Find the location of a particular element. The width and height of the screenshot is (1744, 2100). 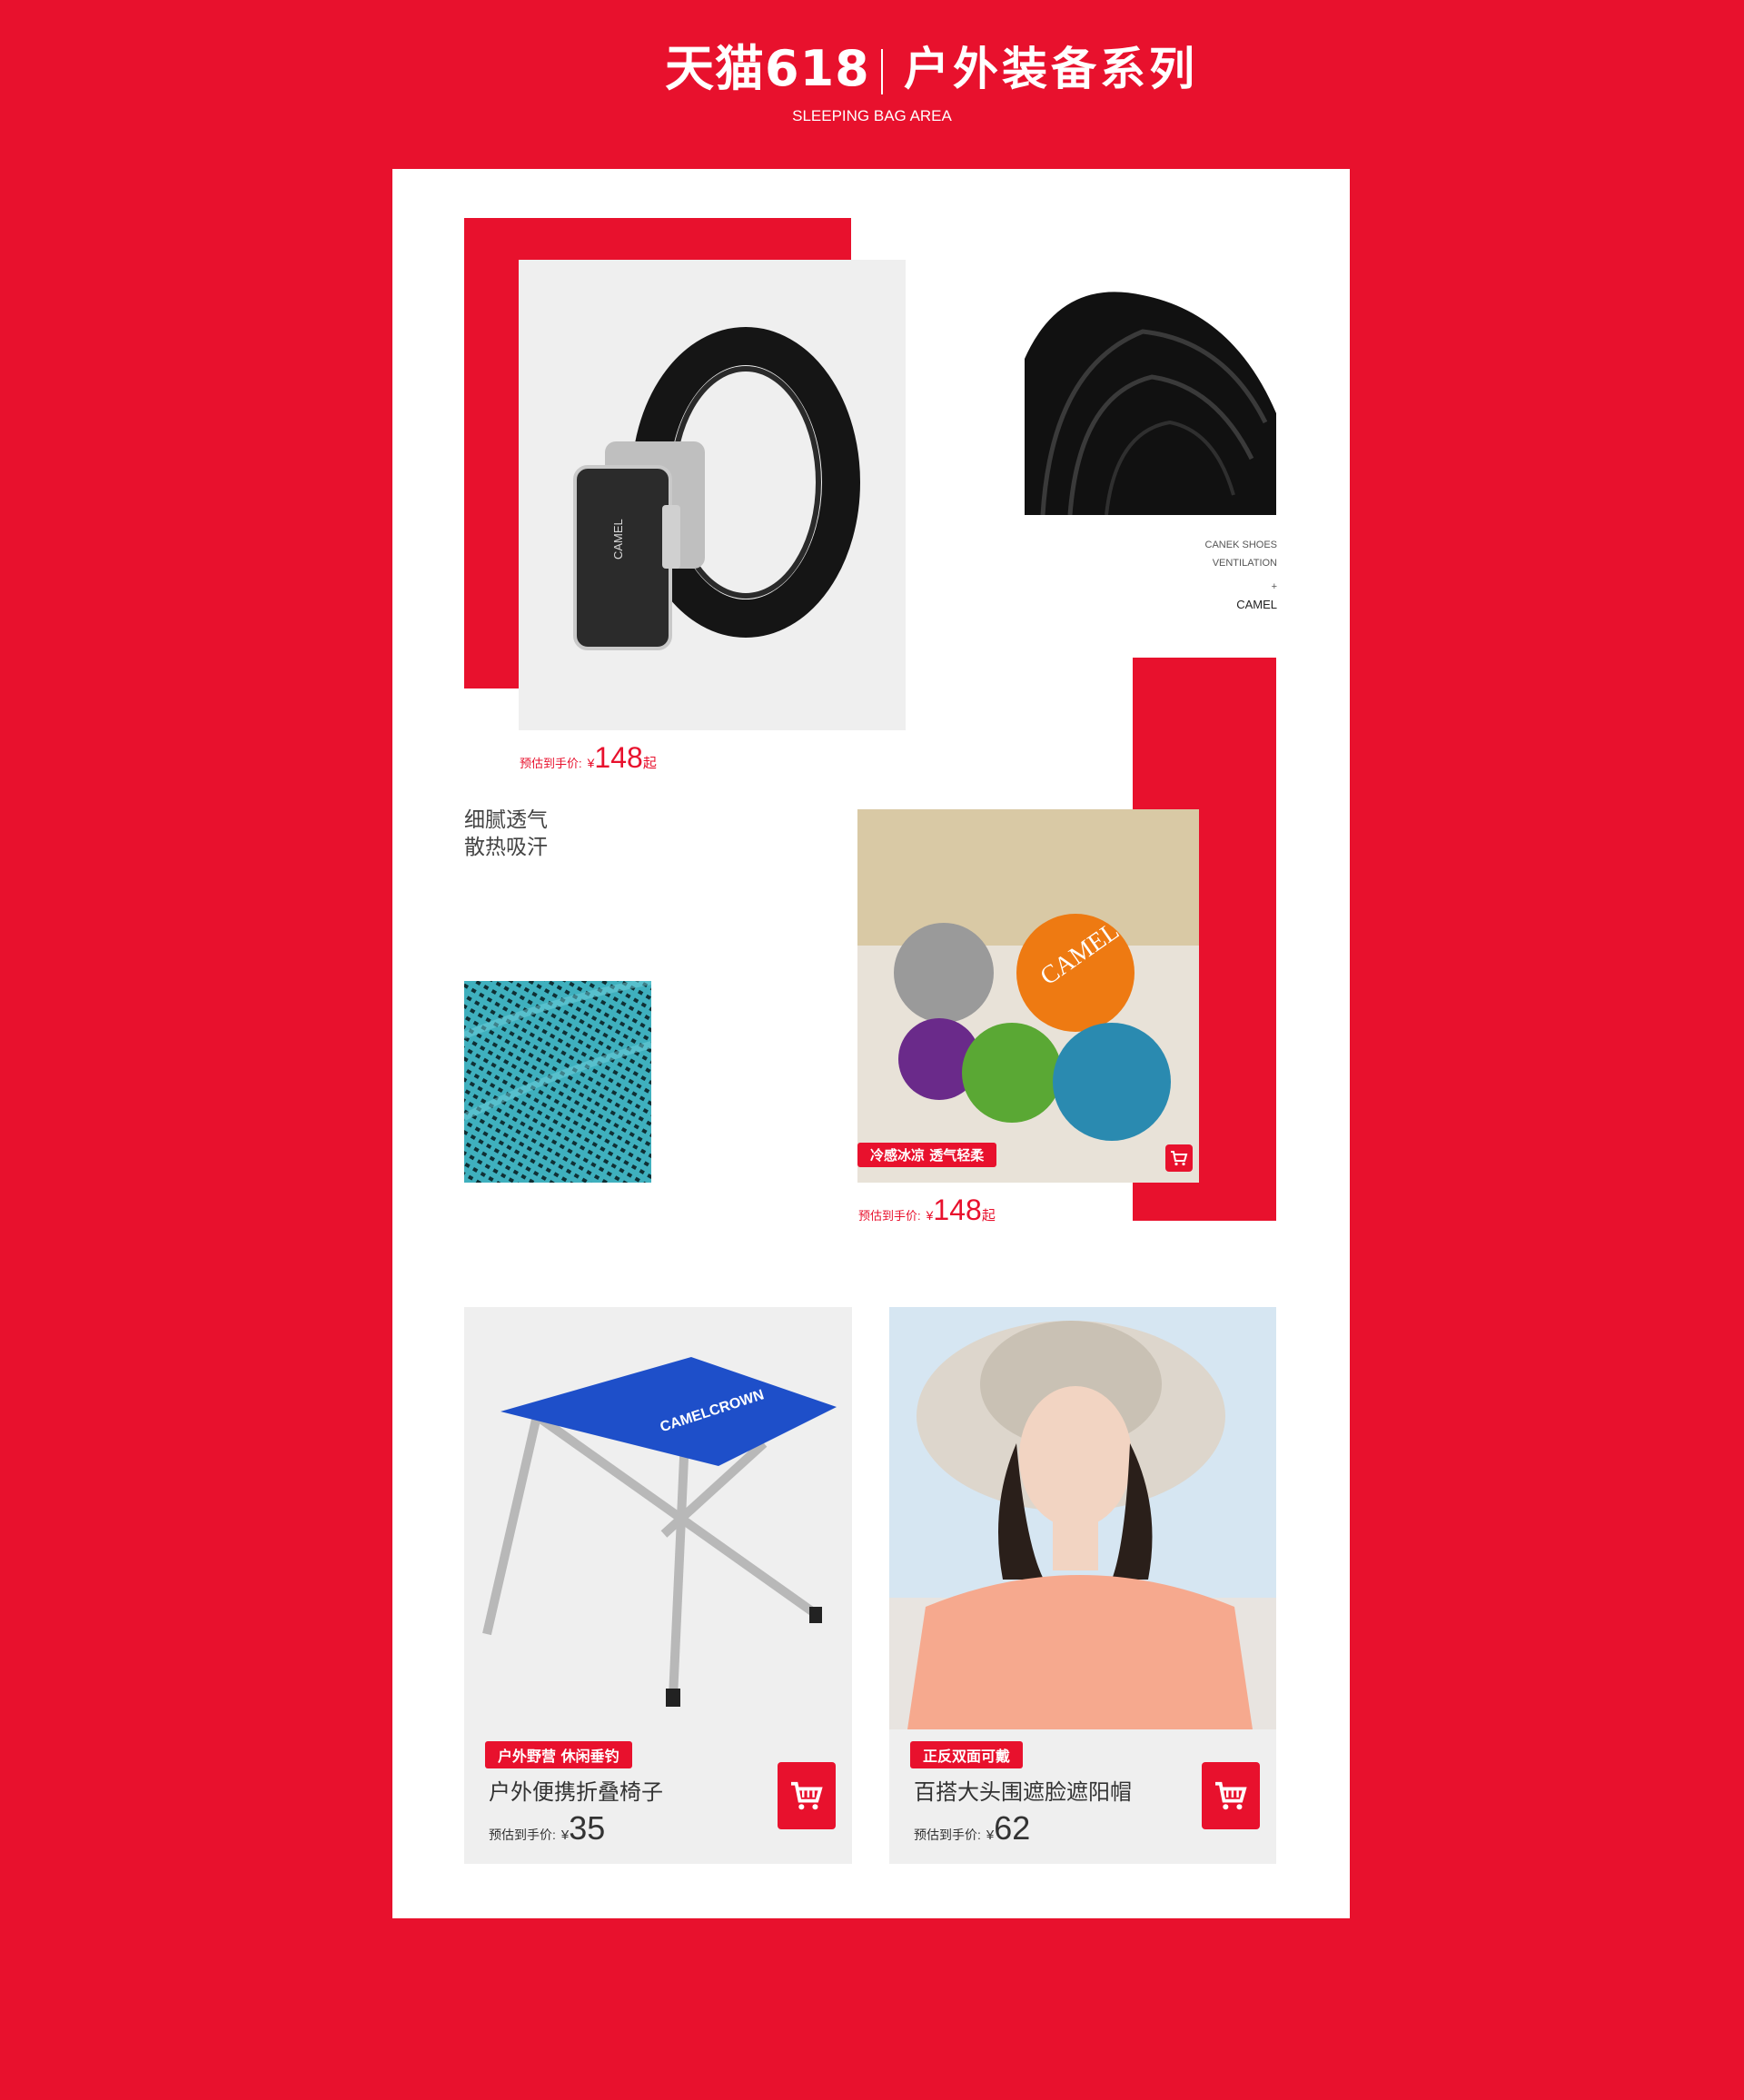

towel-price-suffix: 起 is located at coordinates (989, 1215).